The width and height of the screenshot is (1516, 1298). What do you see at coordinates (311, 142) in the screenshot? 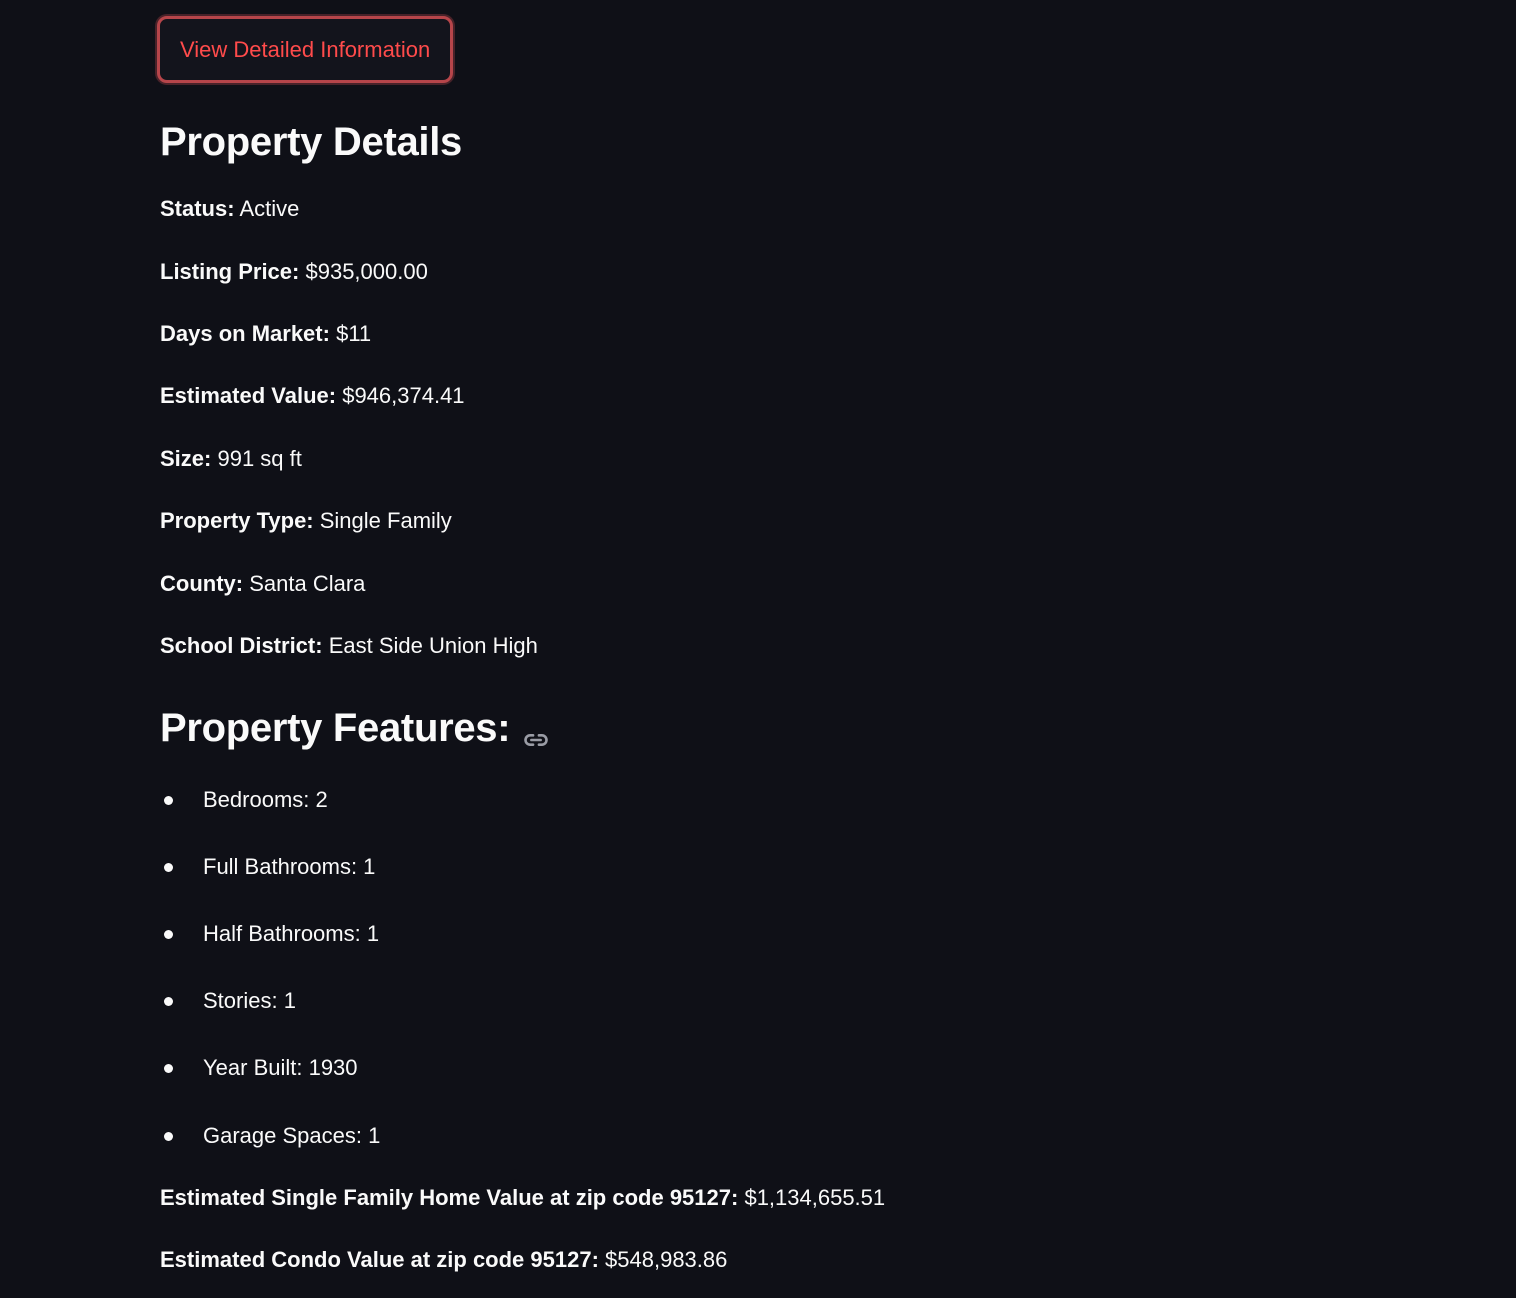
I see `property-details-heading: Property Details` at bounding box center [311, 142].